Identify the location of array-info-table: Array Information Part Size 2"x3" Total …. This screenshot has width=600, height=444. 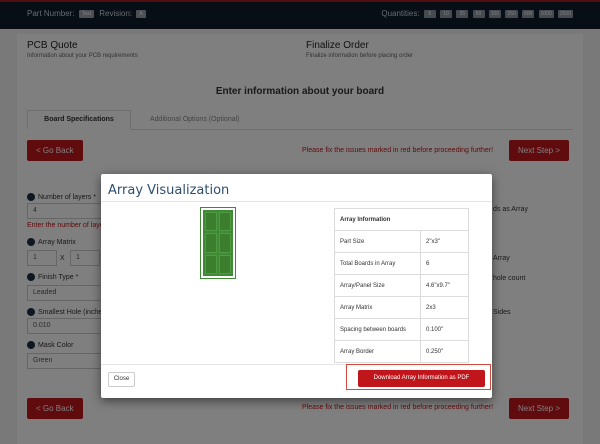
(401, 285).